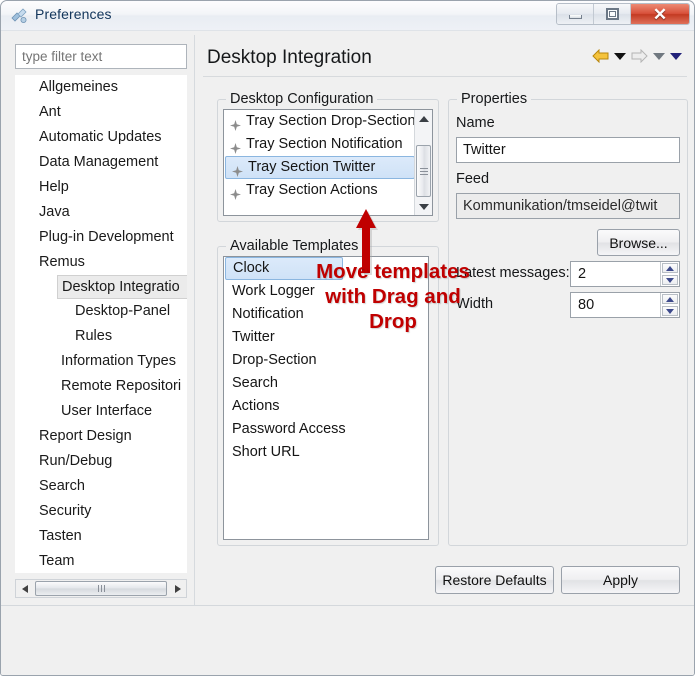  Describe the element at coordinates (73, 14) in the screenshot. I see `window-title: Preferences` at that location.